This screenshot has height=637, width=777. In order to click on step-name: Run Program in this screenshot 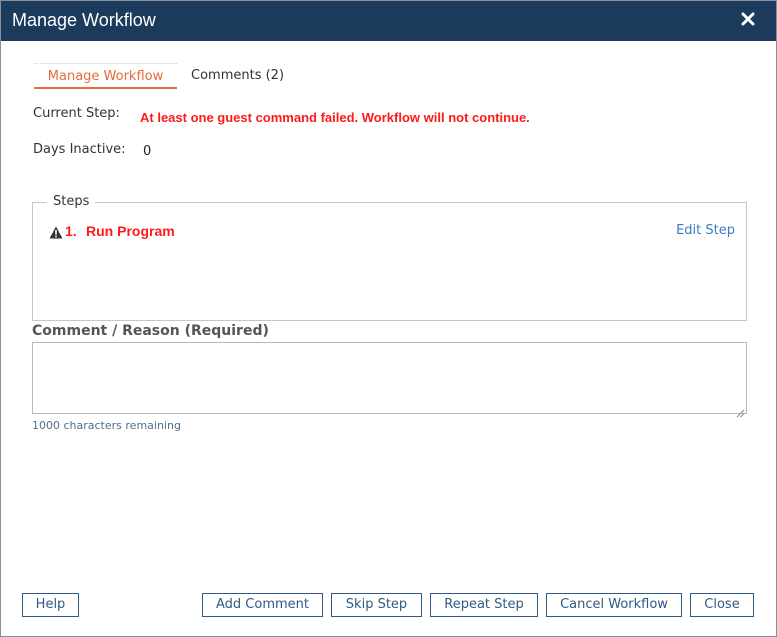, I will do `click(130, 231)`.